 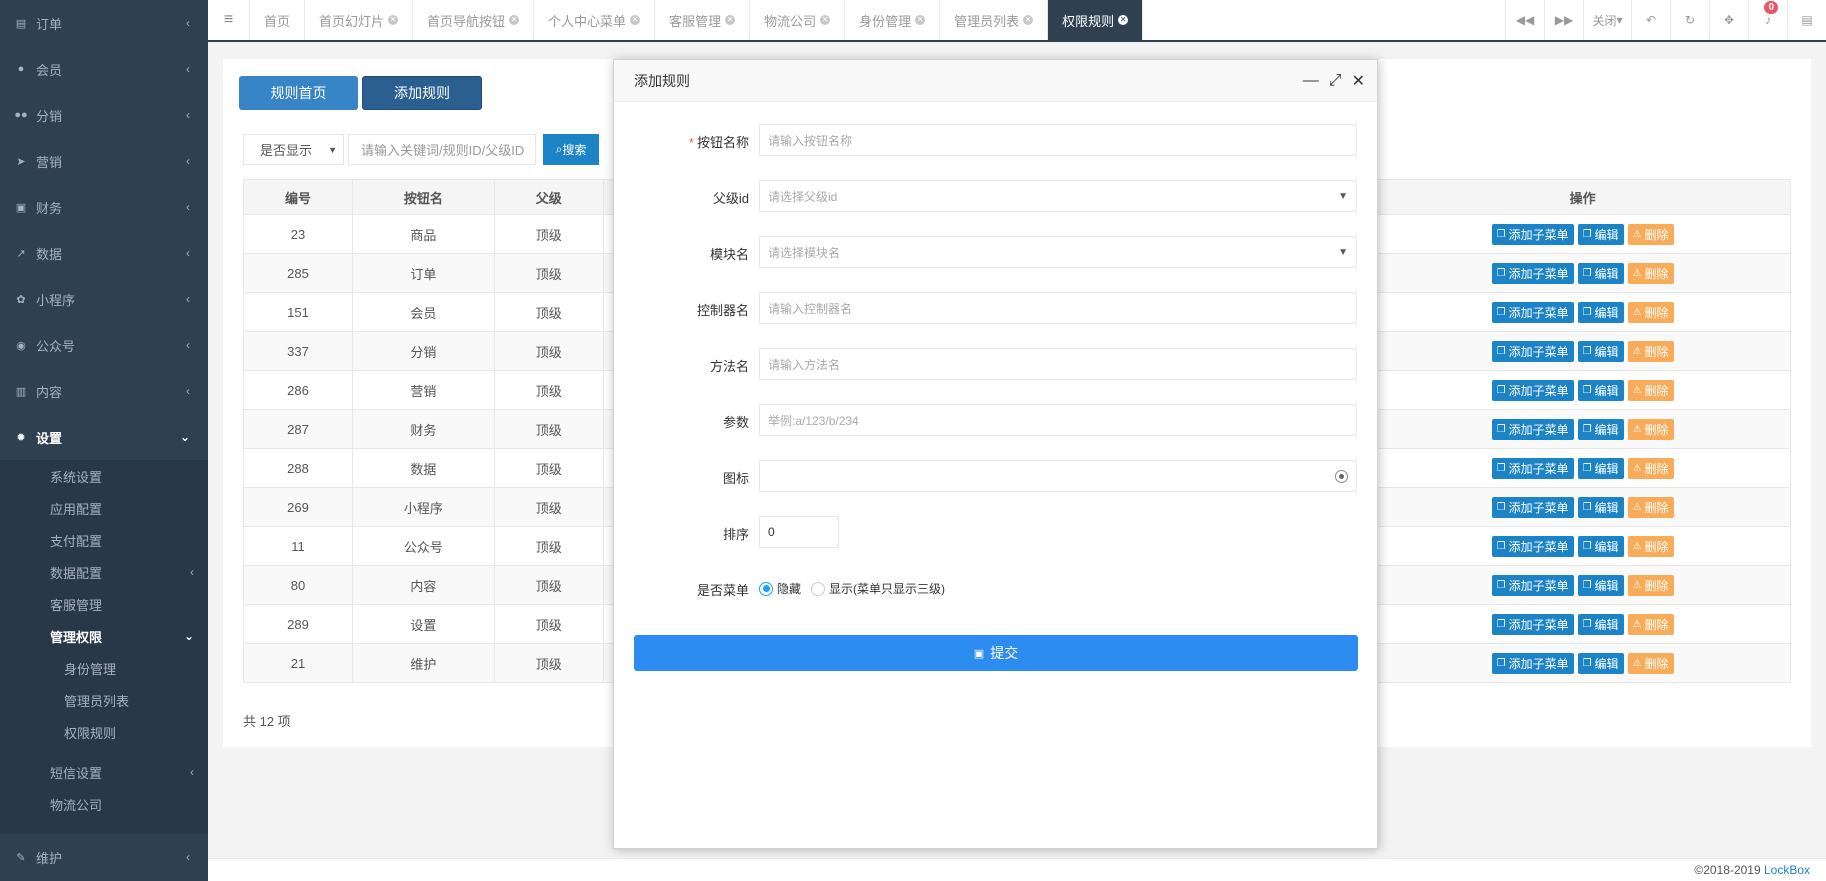 What do you see at coordinates (1787, 870) in the screenshot?
I see `brand-link: LockBox` at bounding box center [1787, 870].